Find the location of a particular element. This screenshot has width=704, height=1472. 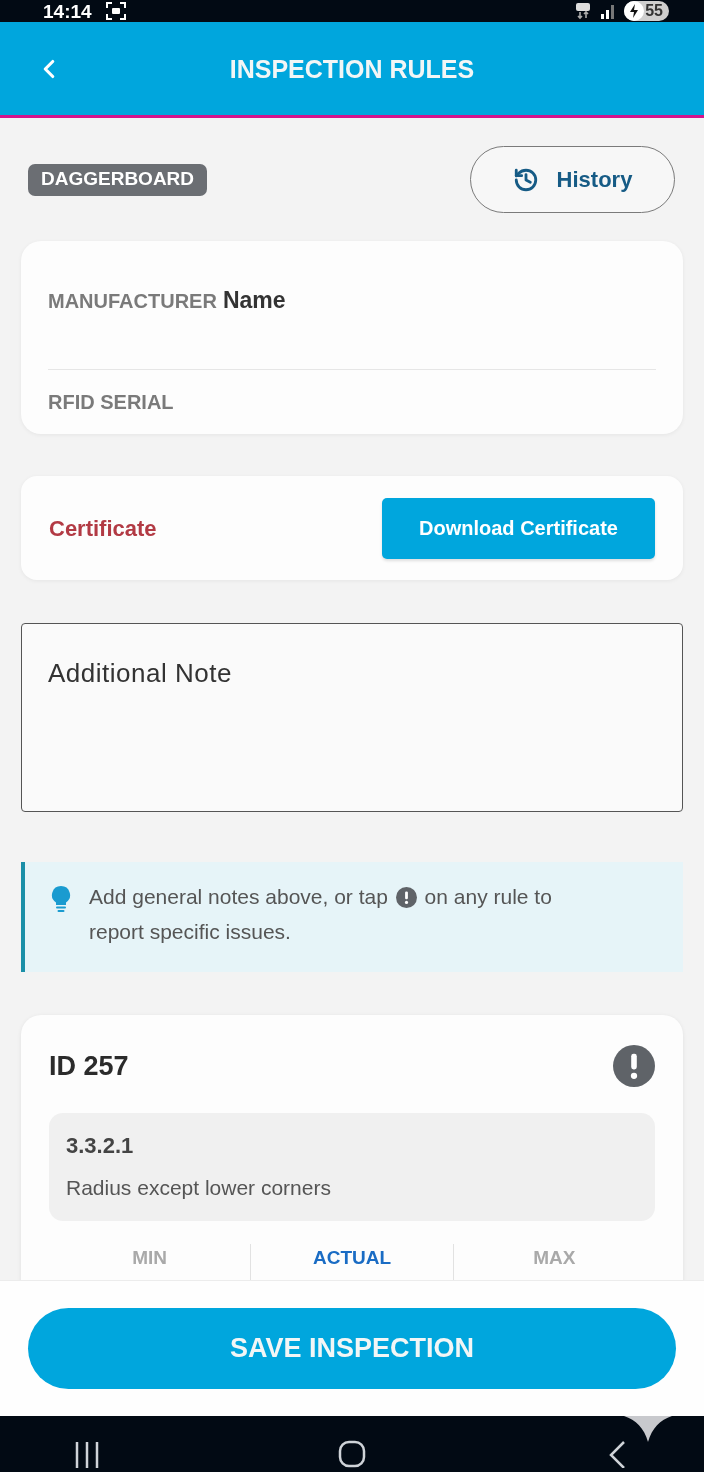

column-label: MIN is located at coordinates (150, 1258).